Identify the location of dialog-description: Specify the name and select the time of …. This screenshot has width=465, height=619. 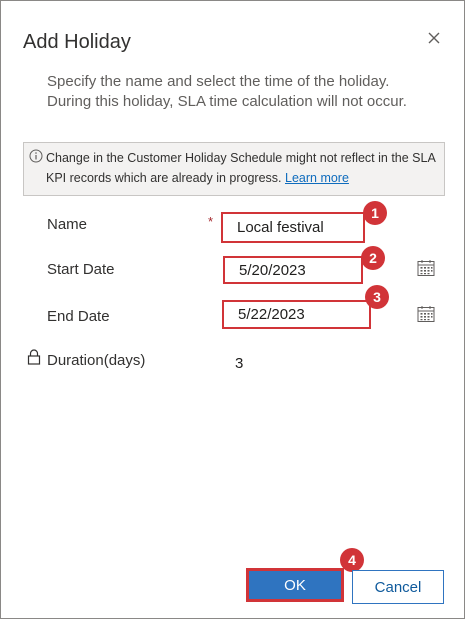
(227, 91).